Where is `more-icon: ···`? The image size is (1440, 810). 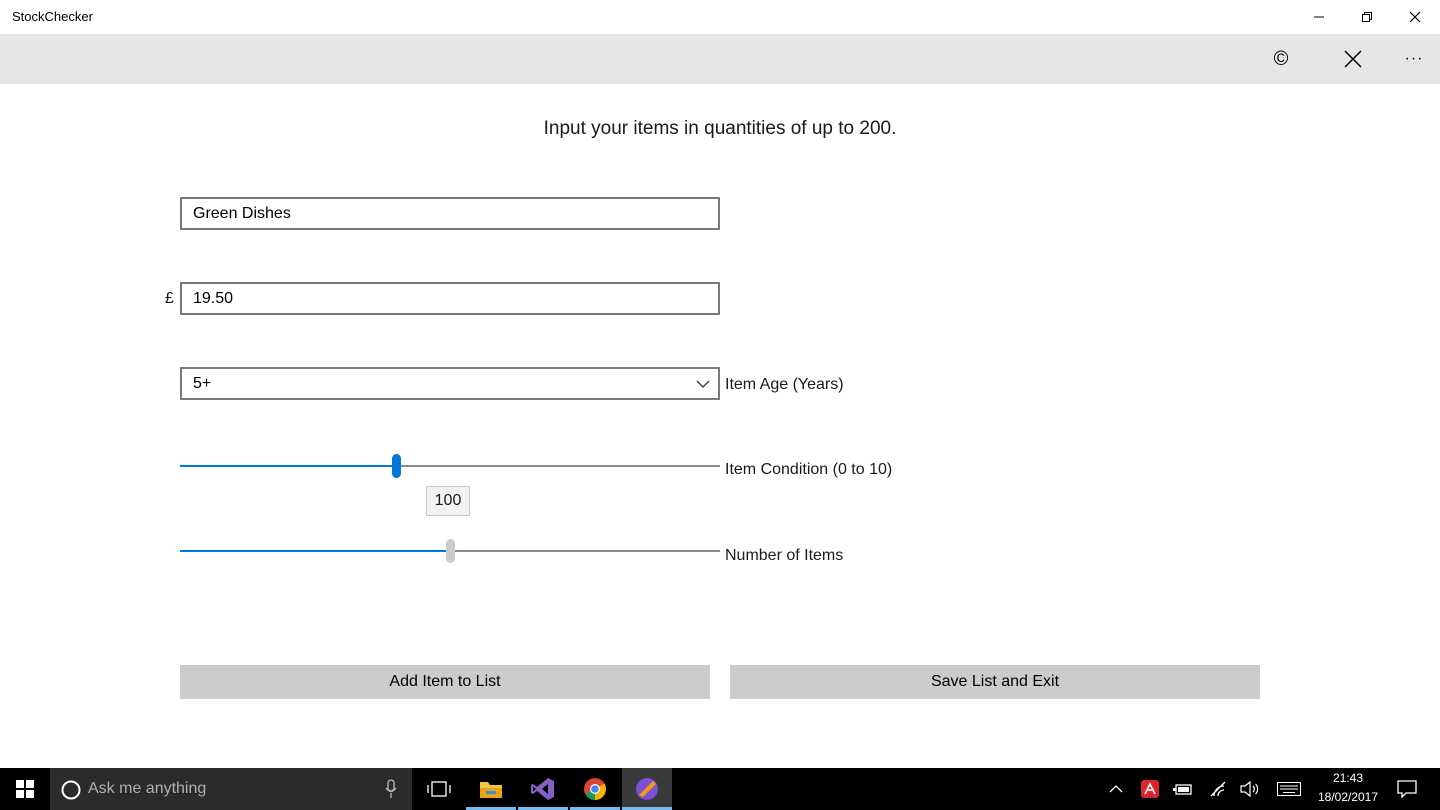
more-icon: ··· is located at coordinates (1414, 58).